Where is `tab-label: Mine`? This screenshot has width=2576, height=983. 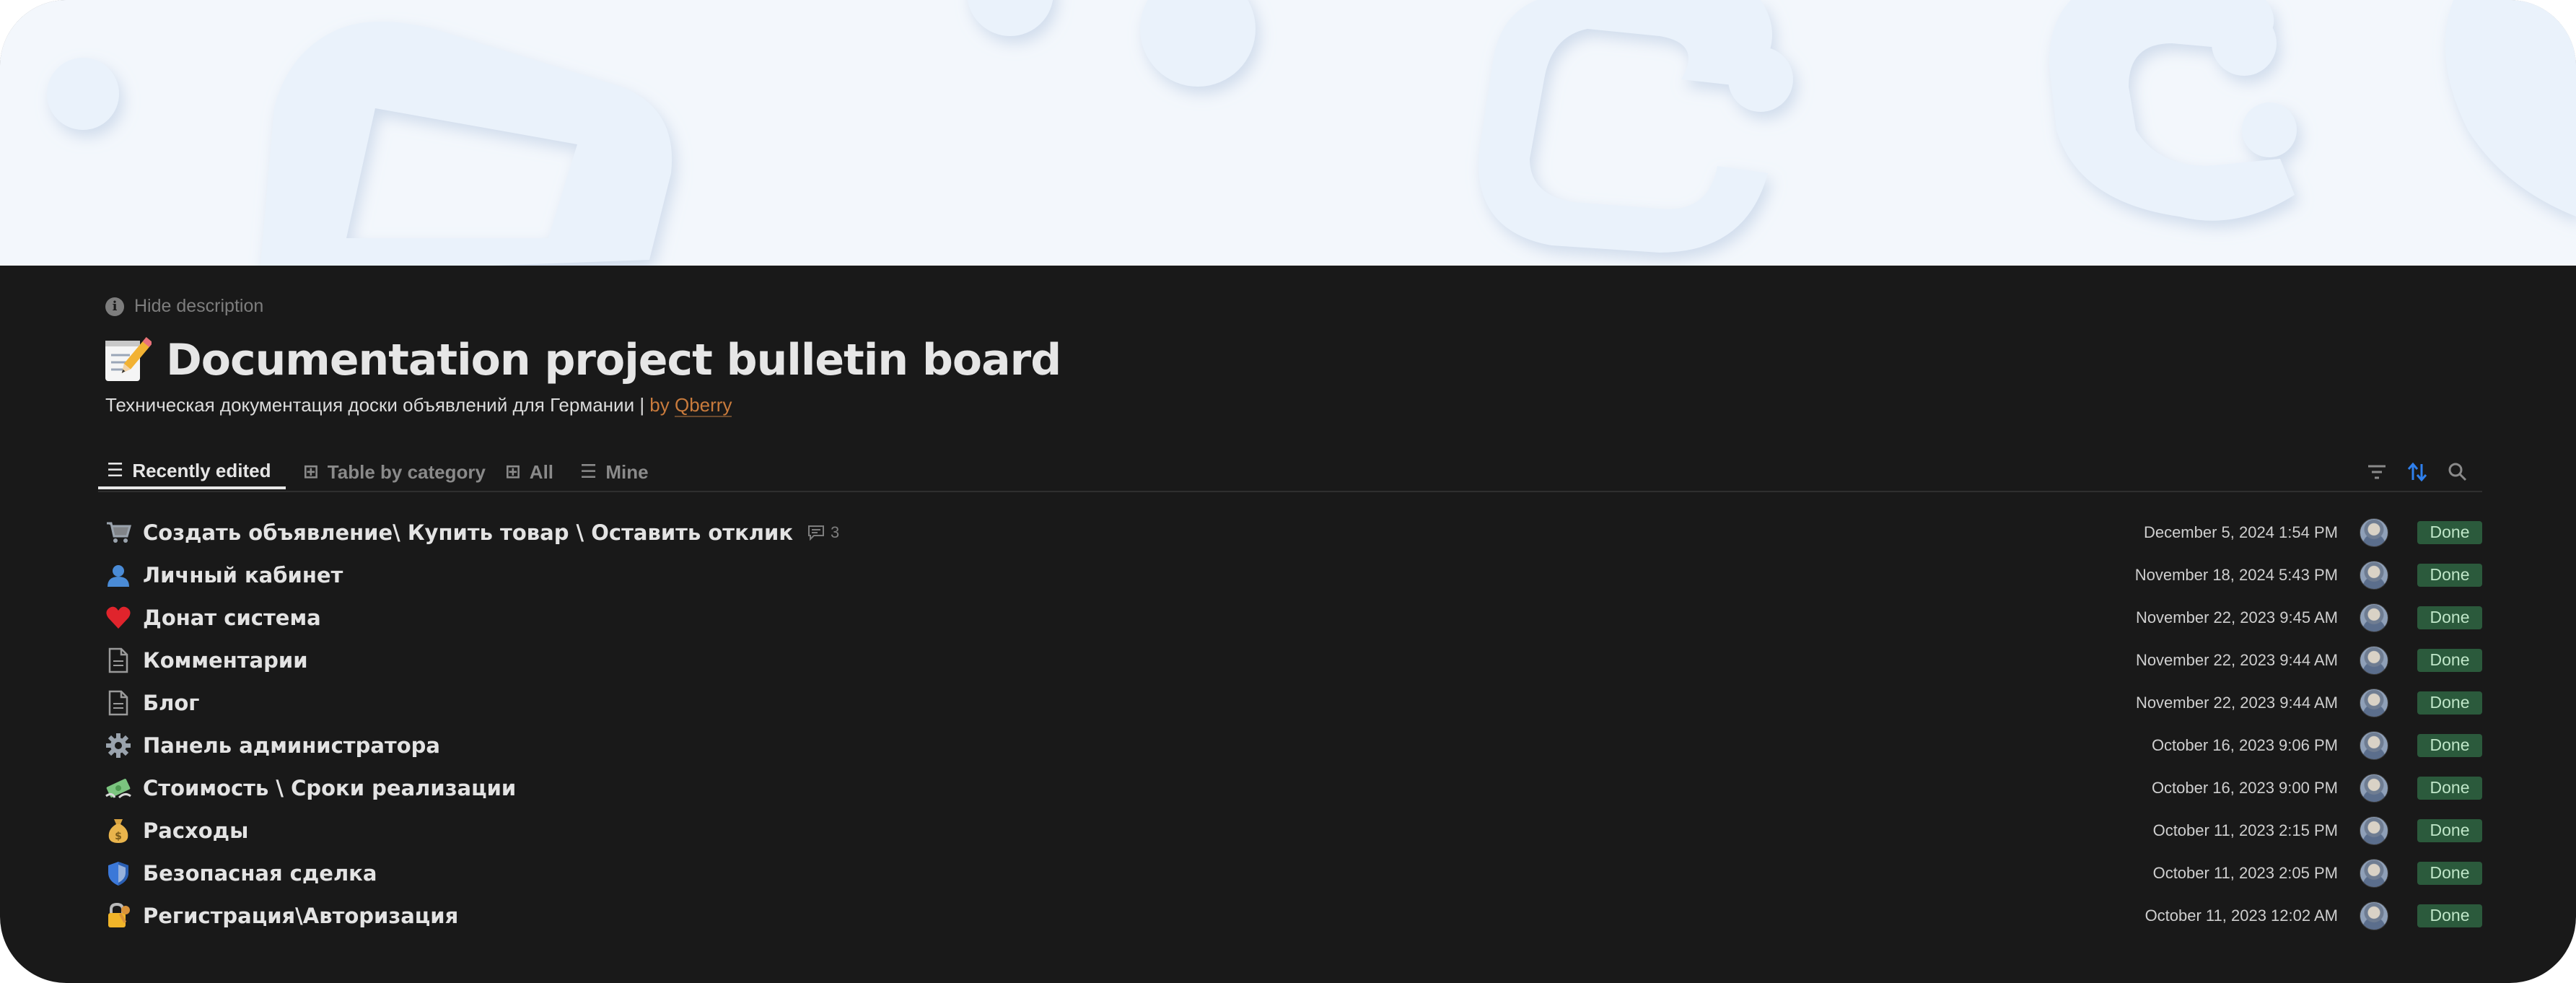 tab-label: Mine is located at coordinates (627, 471).